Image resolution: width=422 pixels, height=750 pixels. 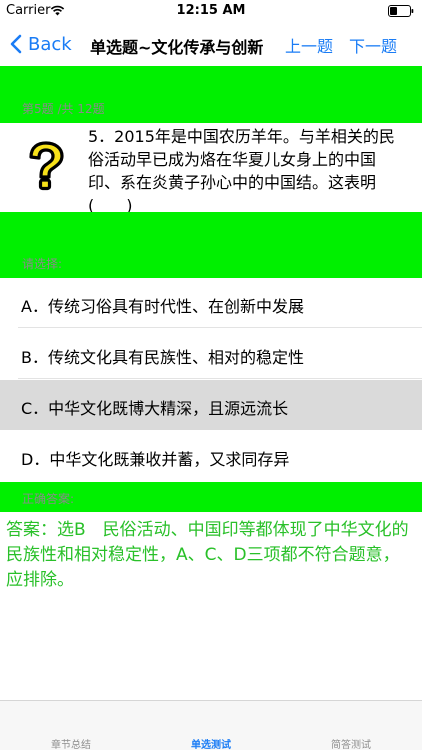 I want to click on status-time: 12:15 AM, so click(x=211, y=10).